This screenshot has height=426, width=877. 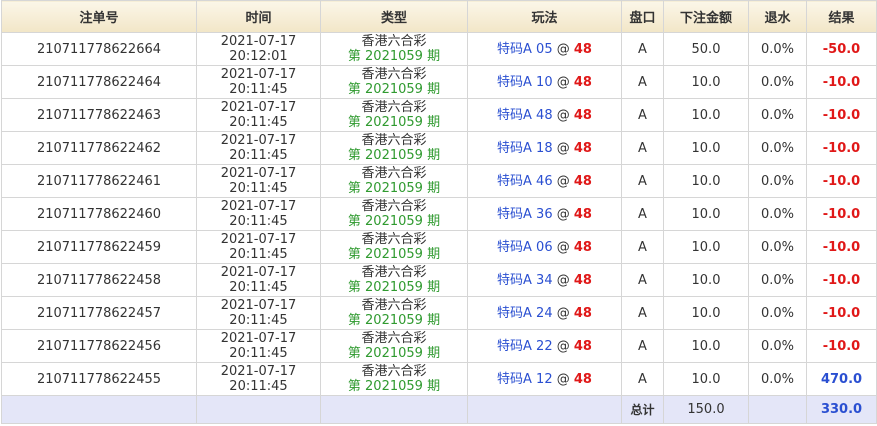 I want to click on play-method: 特码A 24 @ 48, so click(x=544, y=313).